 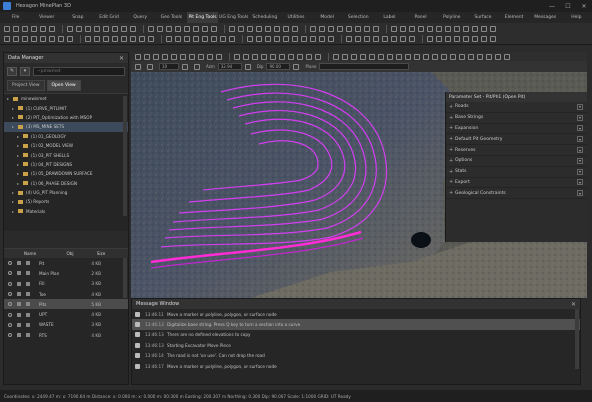 What do you see at coordinates (545, 17) in the screenshot?
I see `menu-messages: Messages` at bounding box center [545, 17].